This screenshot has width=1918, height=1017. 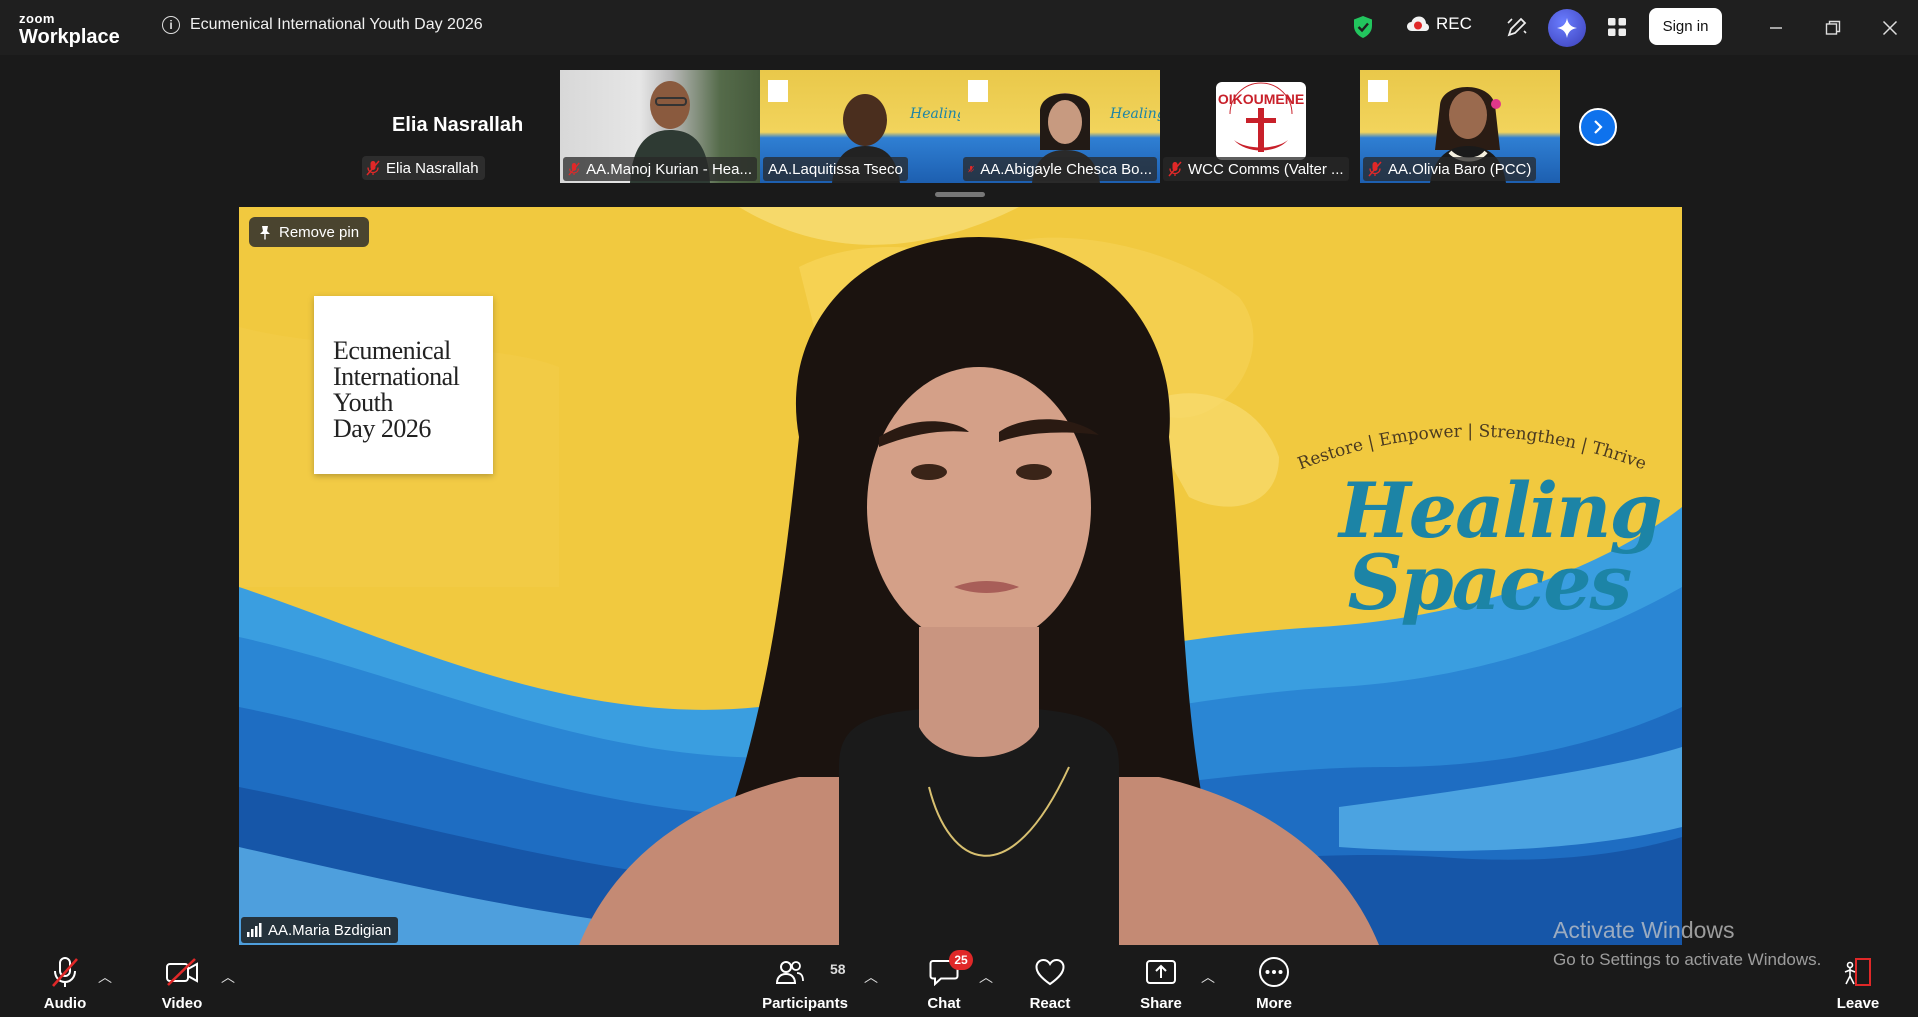 What do you see at coordinates (37, 18) in the screenshot?
I see `brand-zoom: zoom` at bounding box center [37, 18].